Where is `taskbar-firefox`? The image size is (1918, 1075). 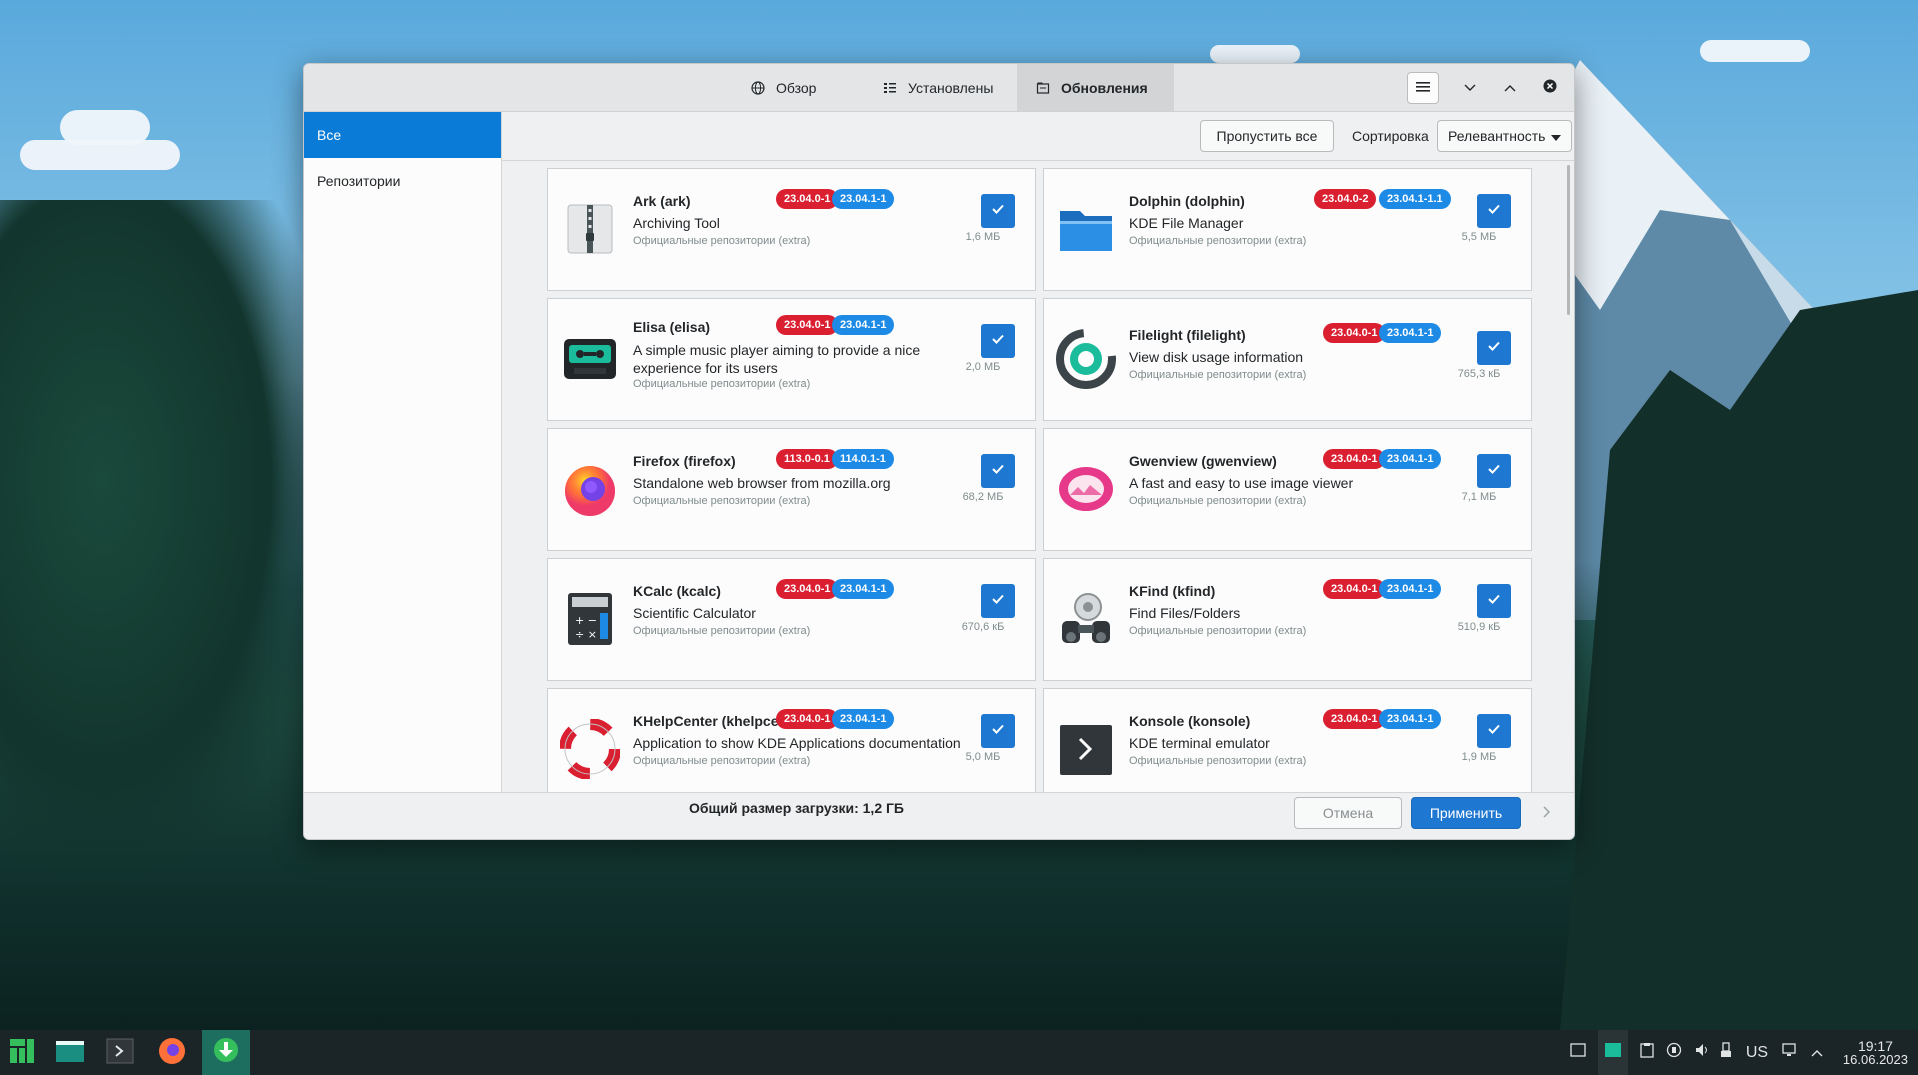
taskbar-firefox is located at coordinates (172, 1053).